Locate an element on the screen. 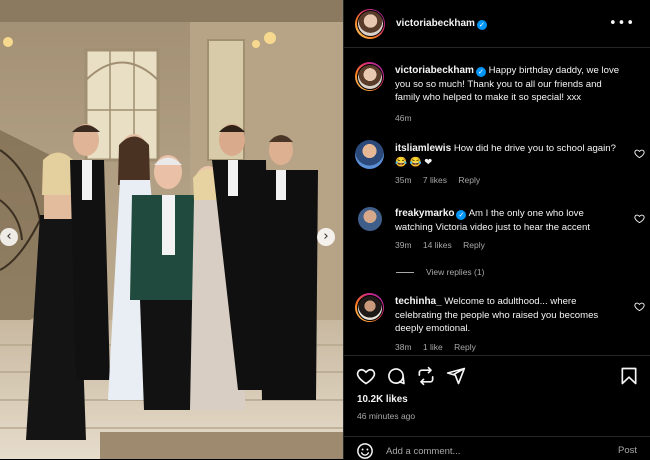  comment-meta: 35m 7 likes Reply is located at coordinates (442, 180).